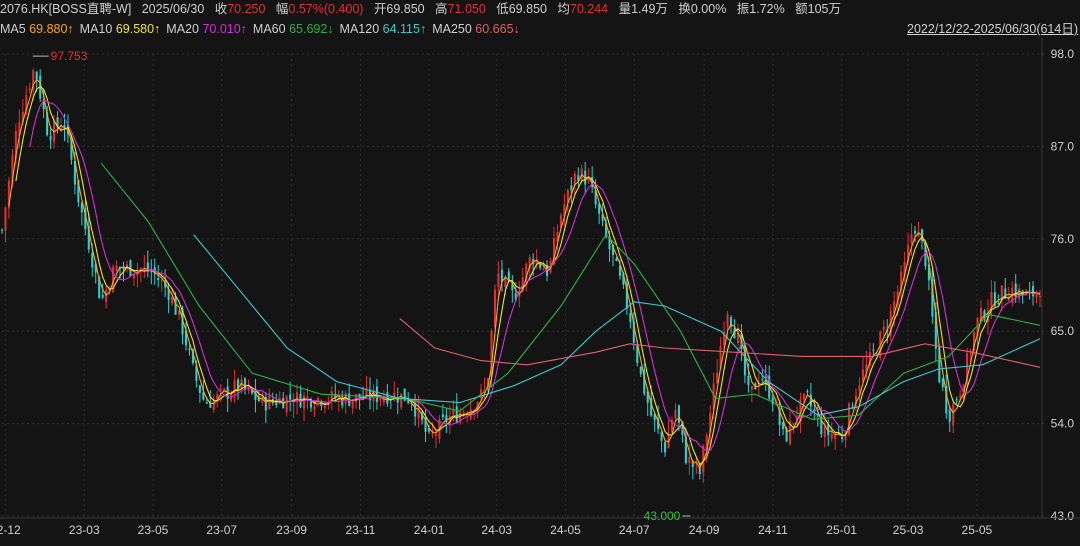  I want to click on change-label: 幅, so click(282, 9).